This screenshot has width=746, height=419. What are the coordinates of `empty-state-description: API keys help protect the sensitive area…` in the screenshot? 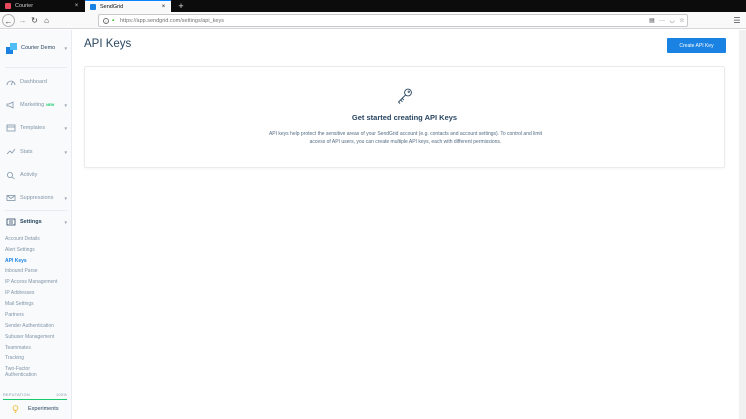 It's located at (405, 138).